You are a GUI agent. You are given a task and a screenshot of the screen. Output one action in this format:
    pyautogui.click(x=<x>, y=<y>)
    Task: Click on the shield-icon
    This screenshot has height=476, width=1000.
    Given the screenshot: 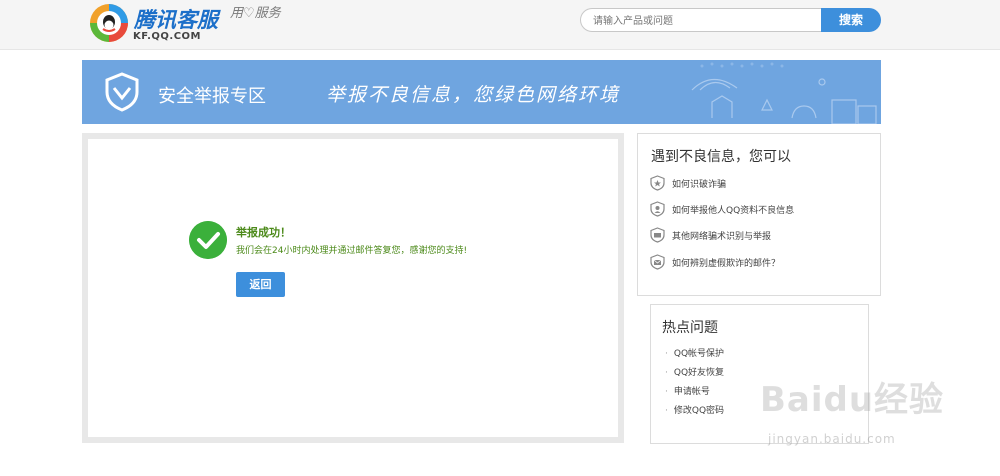 What is the action you would take?
    pyautogui.click(x=122, y=92)
    